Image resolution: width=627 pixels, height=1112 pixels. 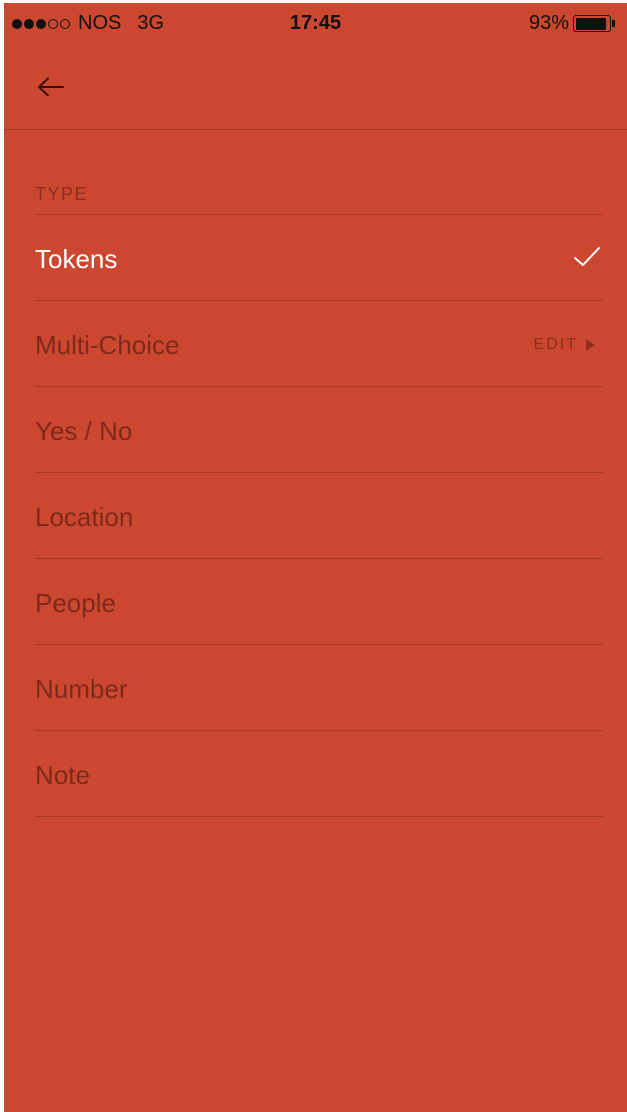 I want to click on status-bar: NOS 3G 17:45 93%, so click(x=315, y=23).